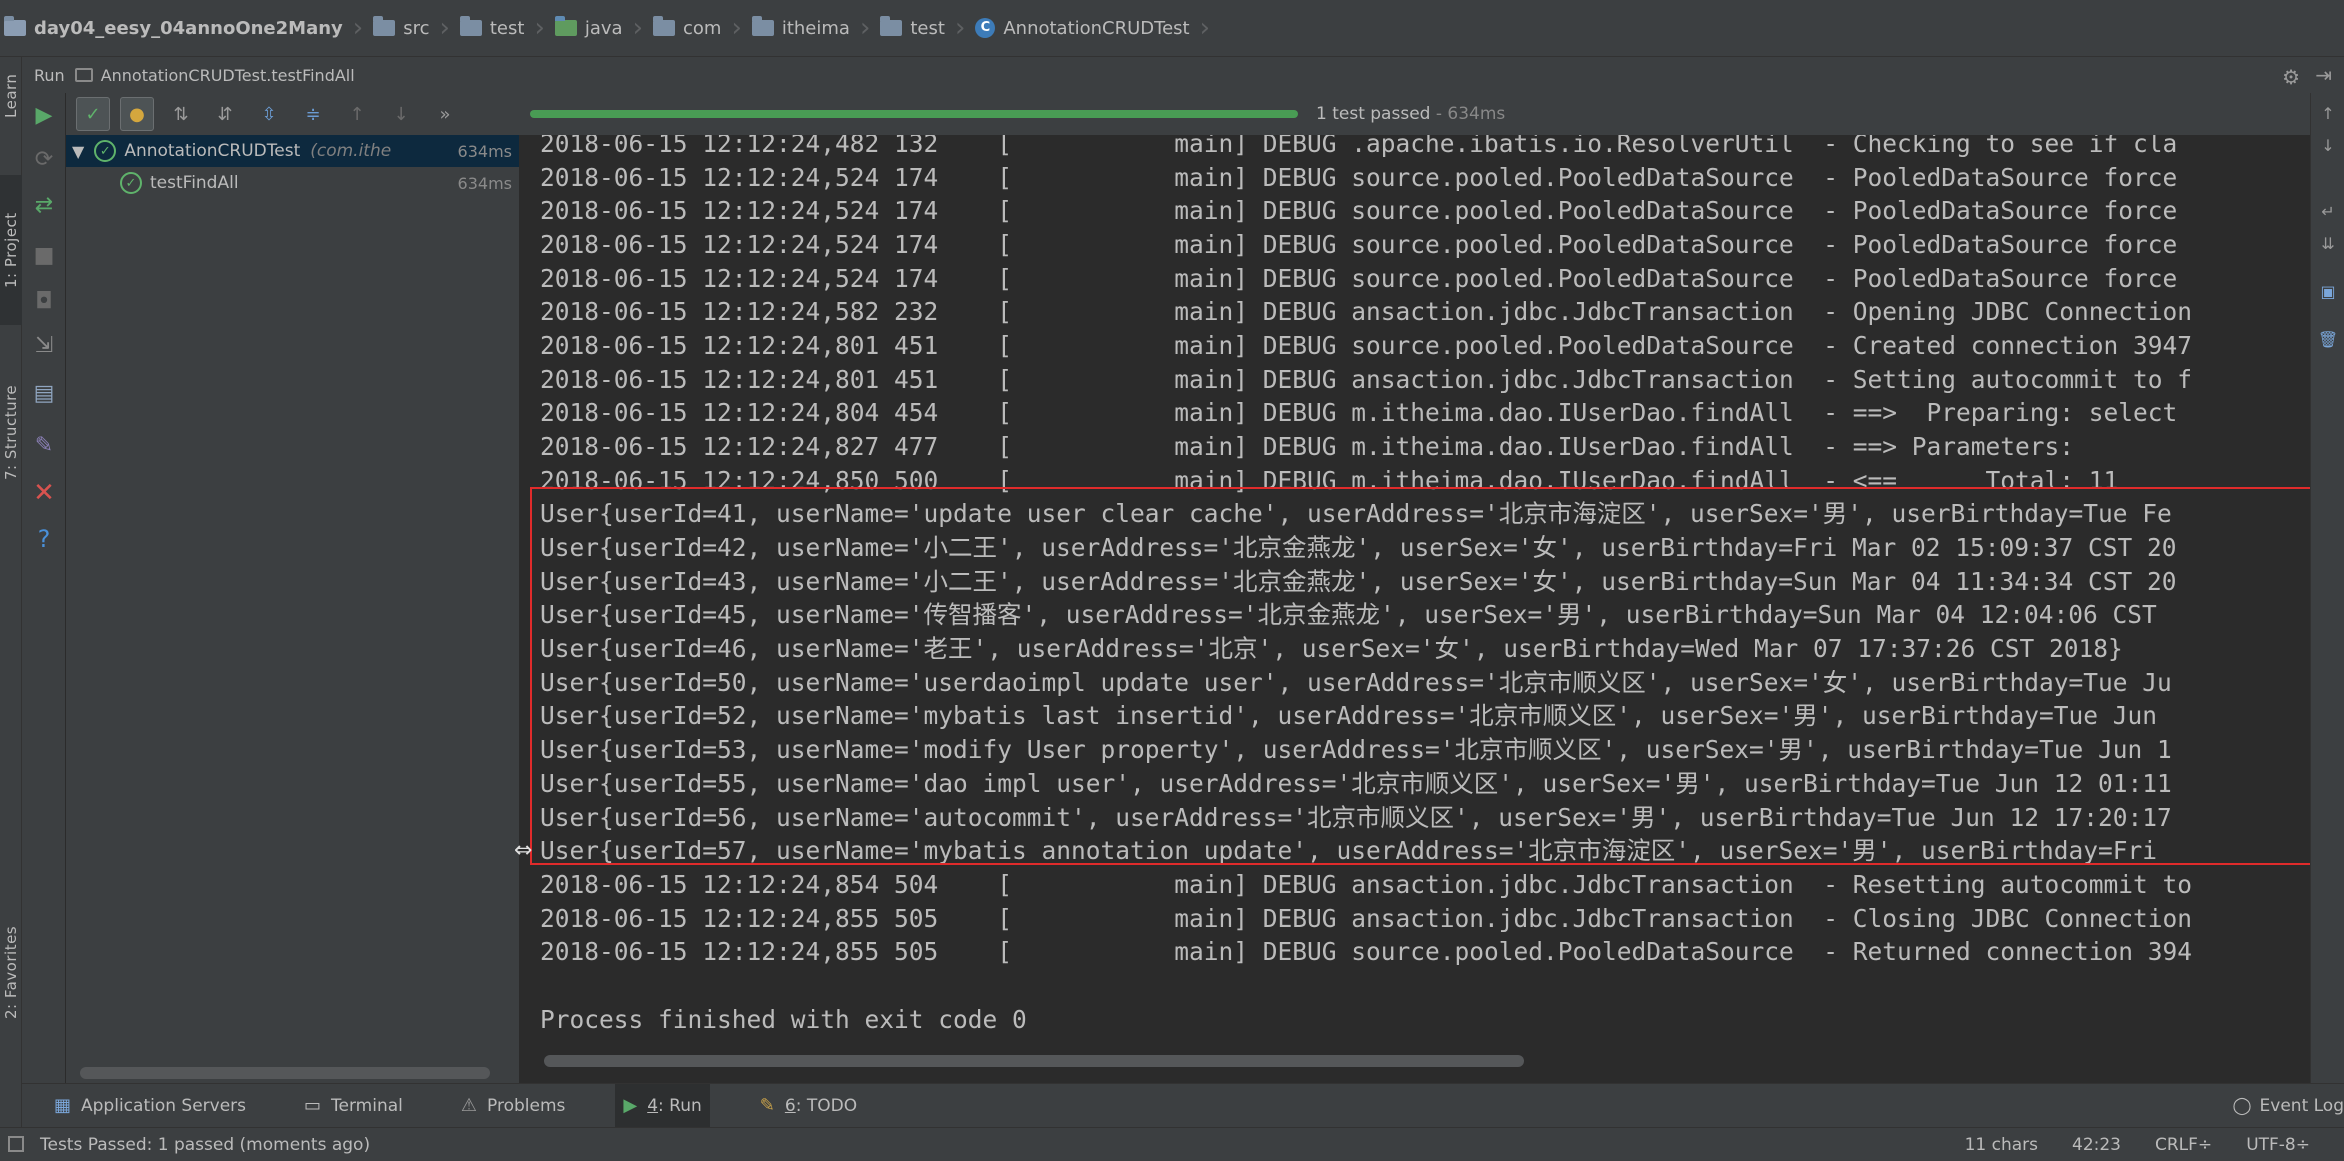 This screenshot has height=1161, width=2344. Describe the element at coordinates (1183, 75) in the screenshot. I see `run-window-header: Run AnnotationCRUDTest.testFindAll ⚙ ⇥` at that location.